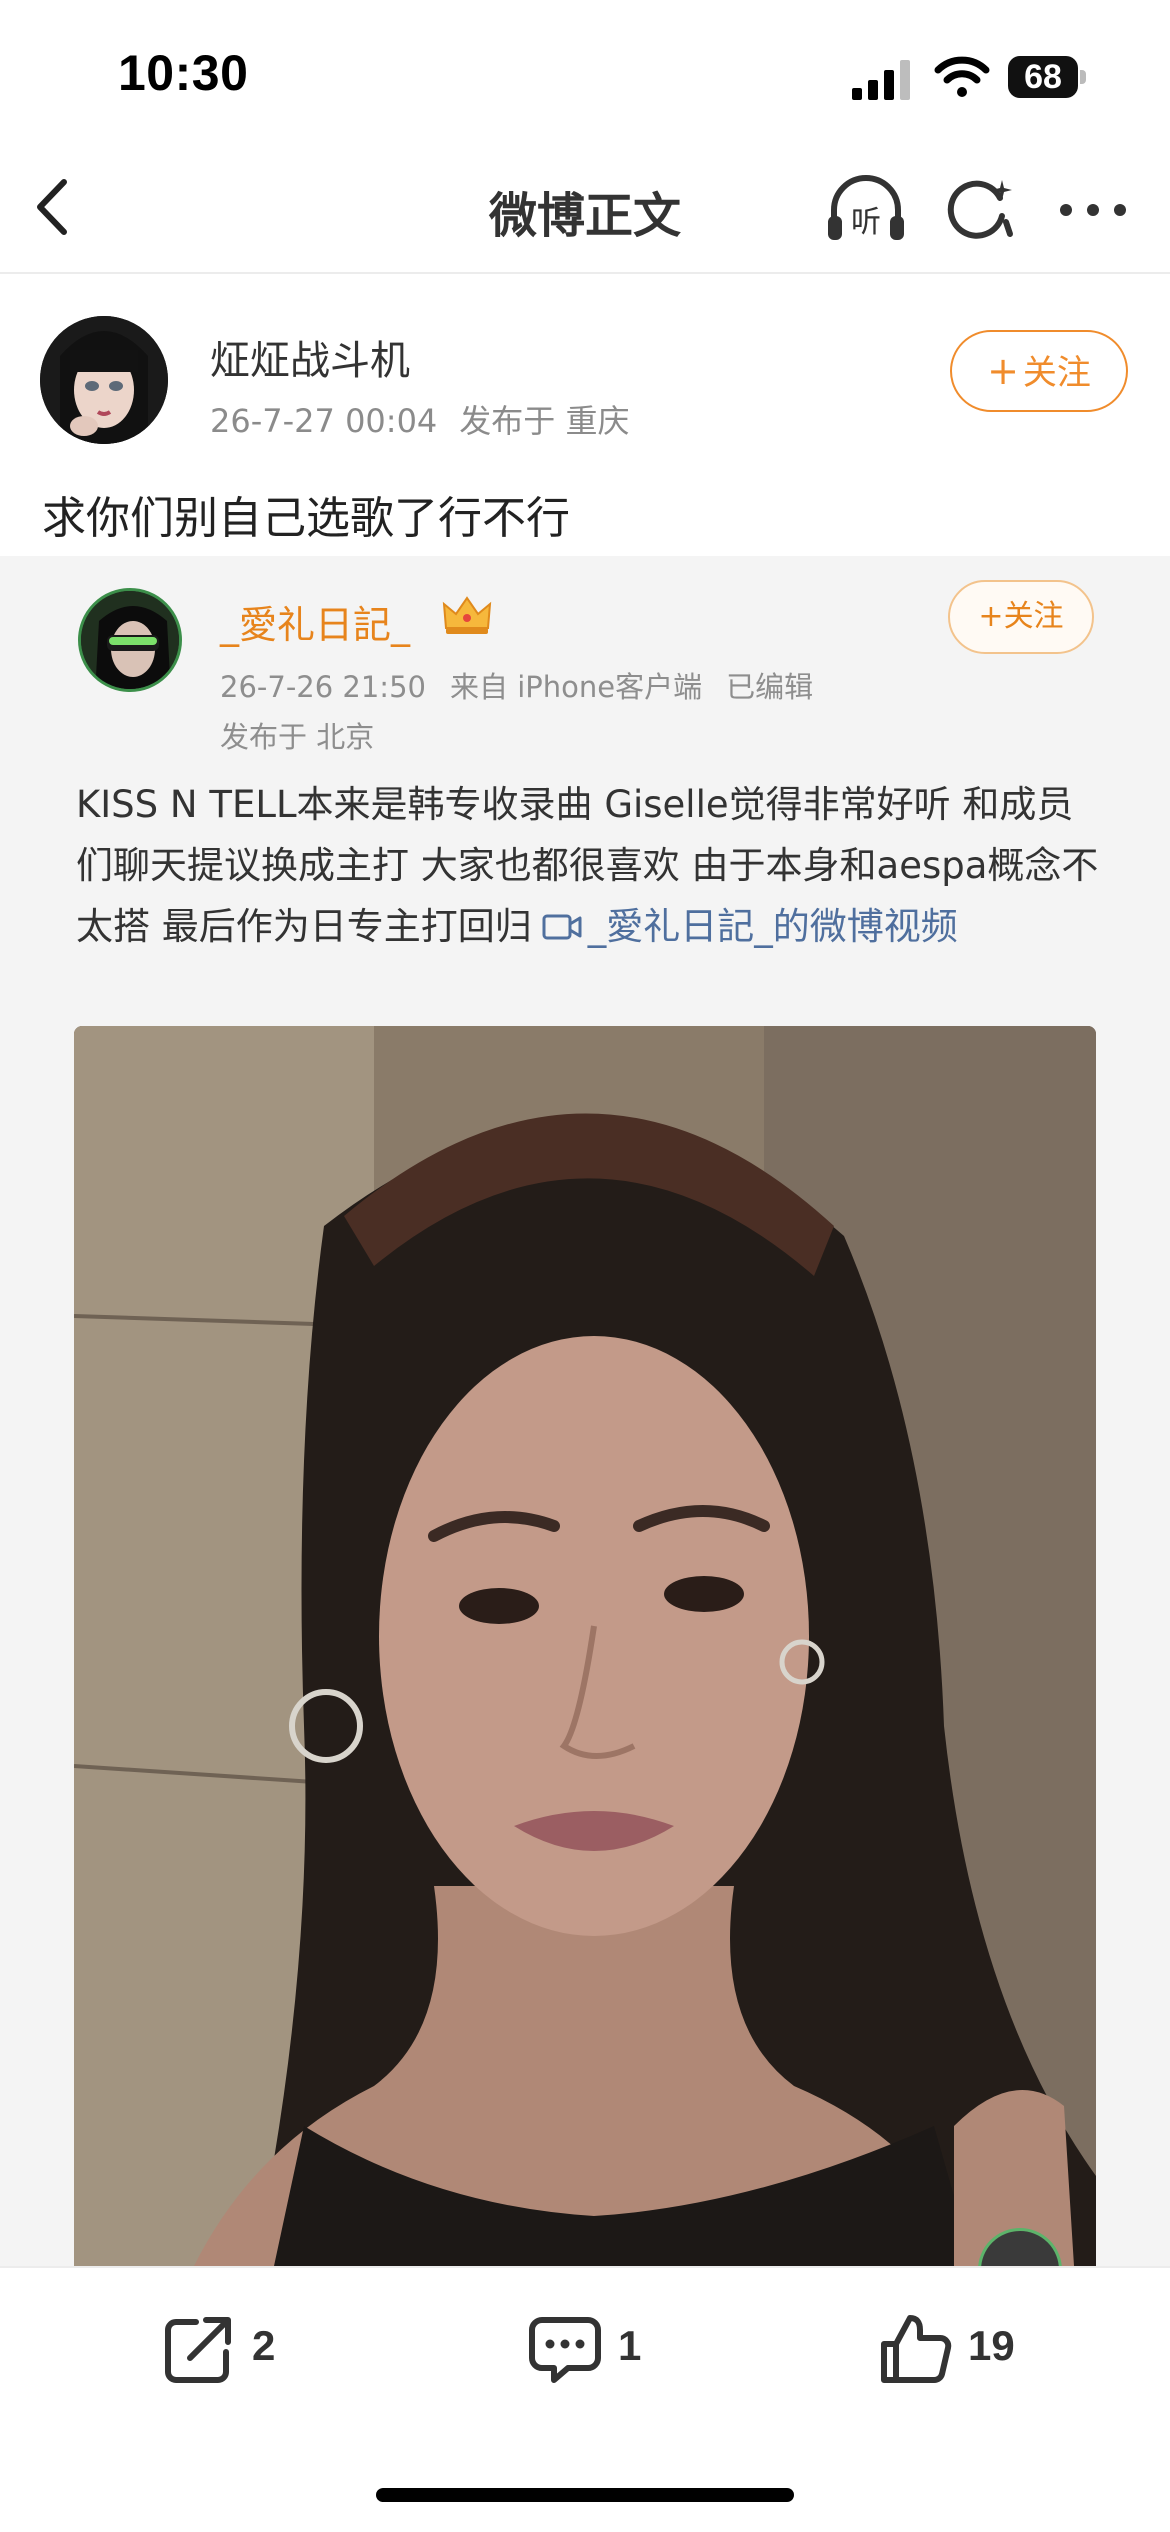 Image resolution: width=1170 pixels, height=2532 pixels. What do you see at coordinates (310, 357) in the screenshot?
I see `poster-name: 炡炡战斗机` at bounding box center [310, 357].